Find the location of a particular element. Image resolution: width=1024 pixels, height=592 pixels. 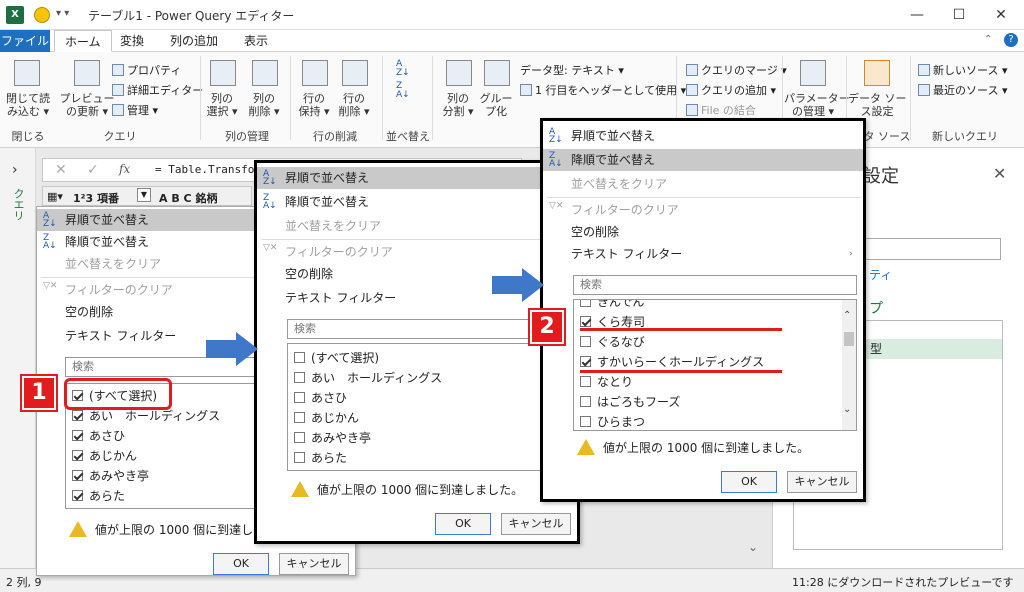

list-scrollbar: ⌃ ⌄ is located at coordinates (849, 365).